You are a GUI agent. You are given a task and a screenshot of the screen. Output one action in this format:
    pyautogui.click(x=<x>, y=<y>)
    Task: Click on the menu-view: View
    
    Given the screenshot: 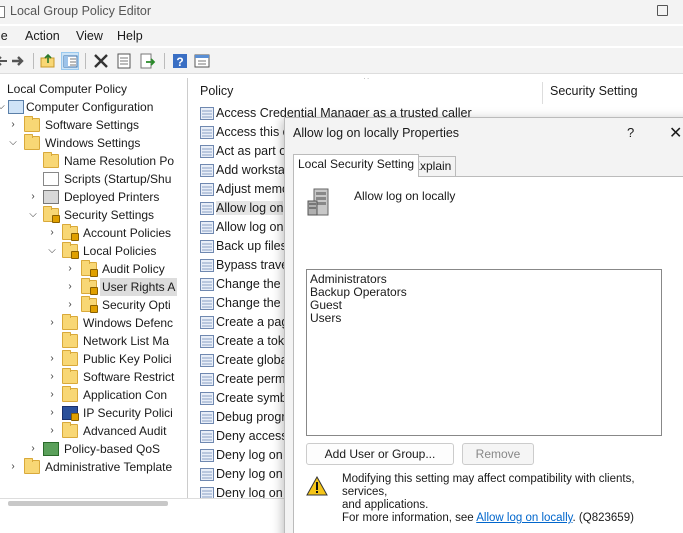 What is the action you would take?
    pyautogui.click(x=89, y=36)
    